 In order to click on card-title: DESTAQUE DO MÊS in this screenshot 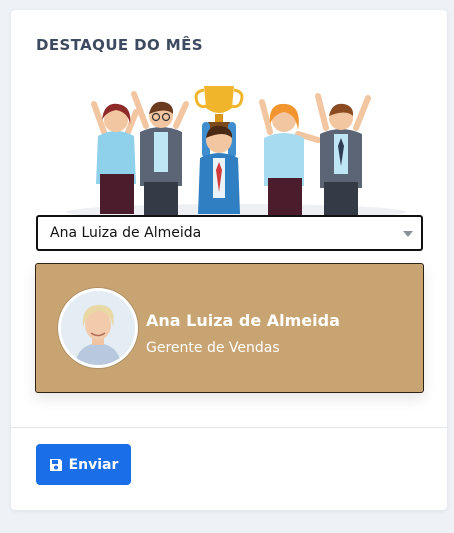, I will do `click(119, 45)`.